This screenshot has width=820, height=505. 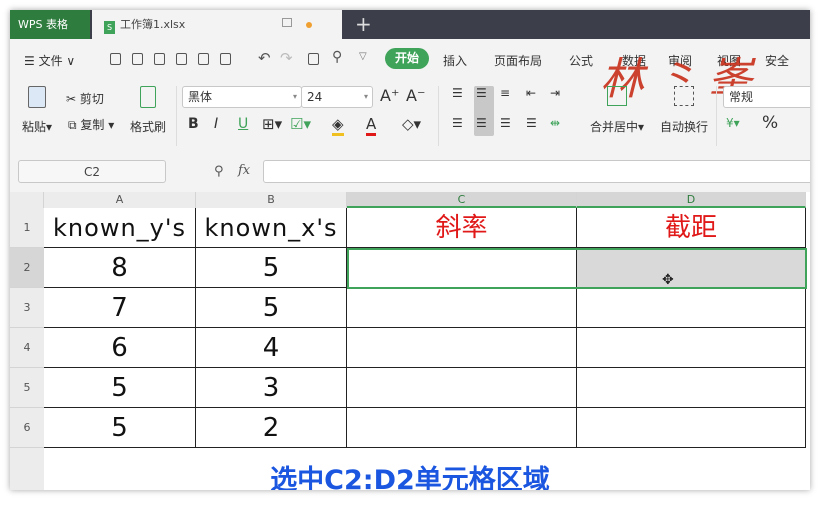 I want to click on cell-c3, so click(x=462, y=308).